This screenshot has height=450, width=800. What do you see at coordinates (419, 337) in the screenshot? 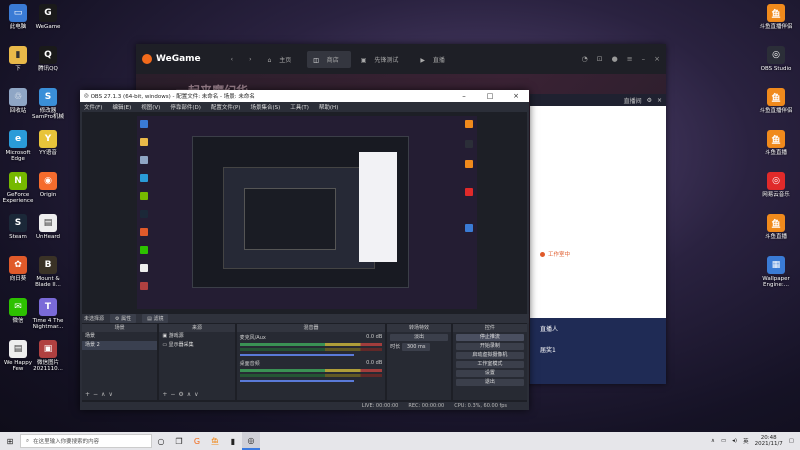
I see `transition-select: 淡出` at bounding box center [419, 337].